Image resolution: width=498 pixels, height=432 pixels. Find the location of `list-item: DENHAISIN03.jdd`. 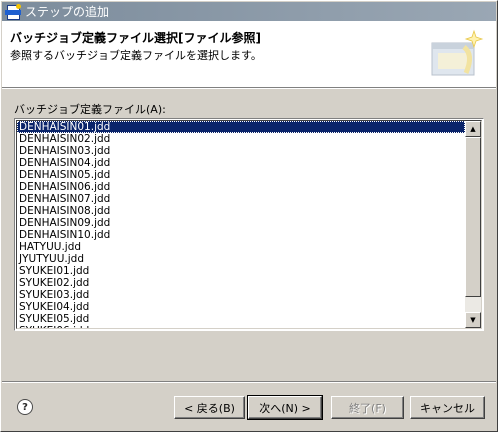

list-item: DENHAISIN03.jdd is located at coordinates (241, 151).